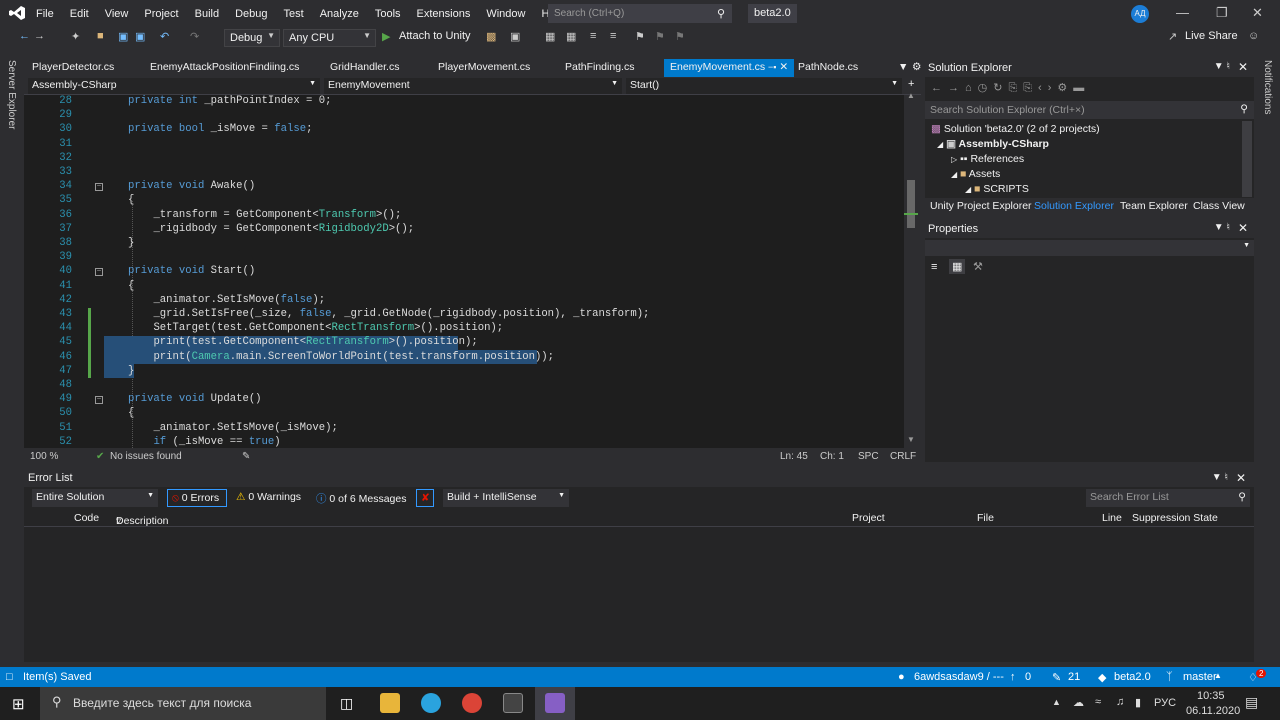 Image resolution: width=1280 pixels, height=720 pixels. Describe the element at coordinates (79, 14) in the screenshot. I see `menu-edit: Edit` at that location.